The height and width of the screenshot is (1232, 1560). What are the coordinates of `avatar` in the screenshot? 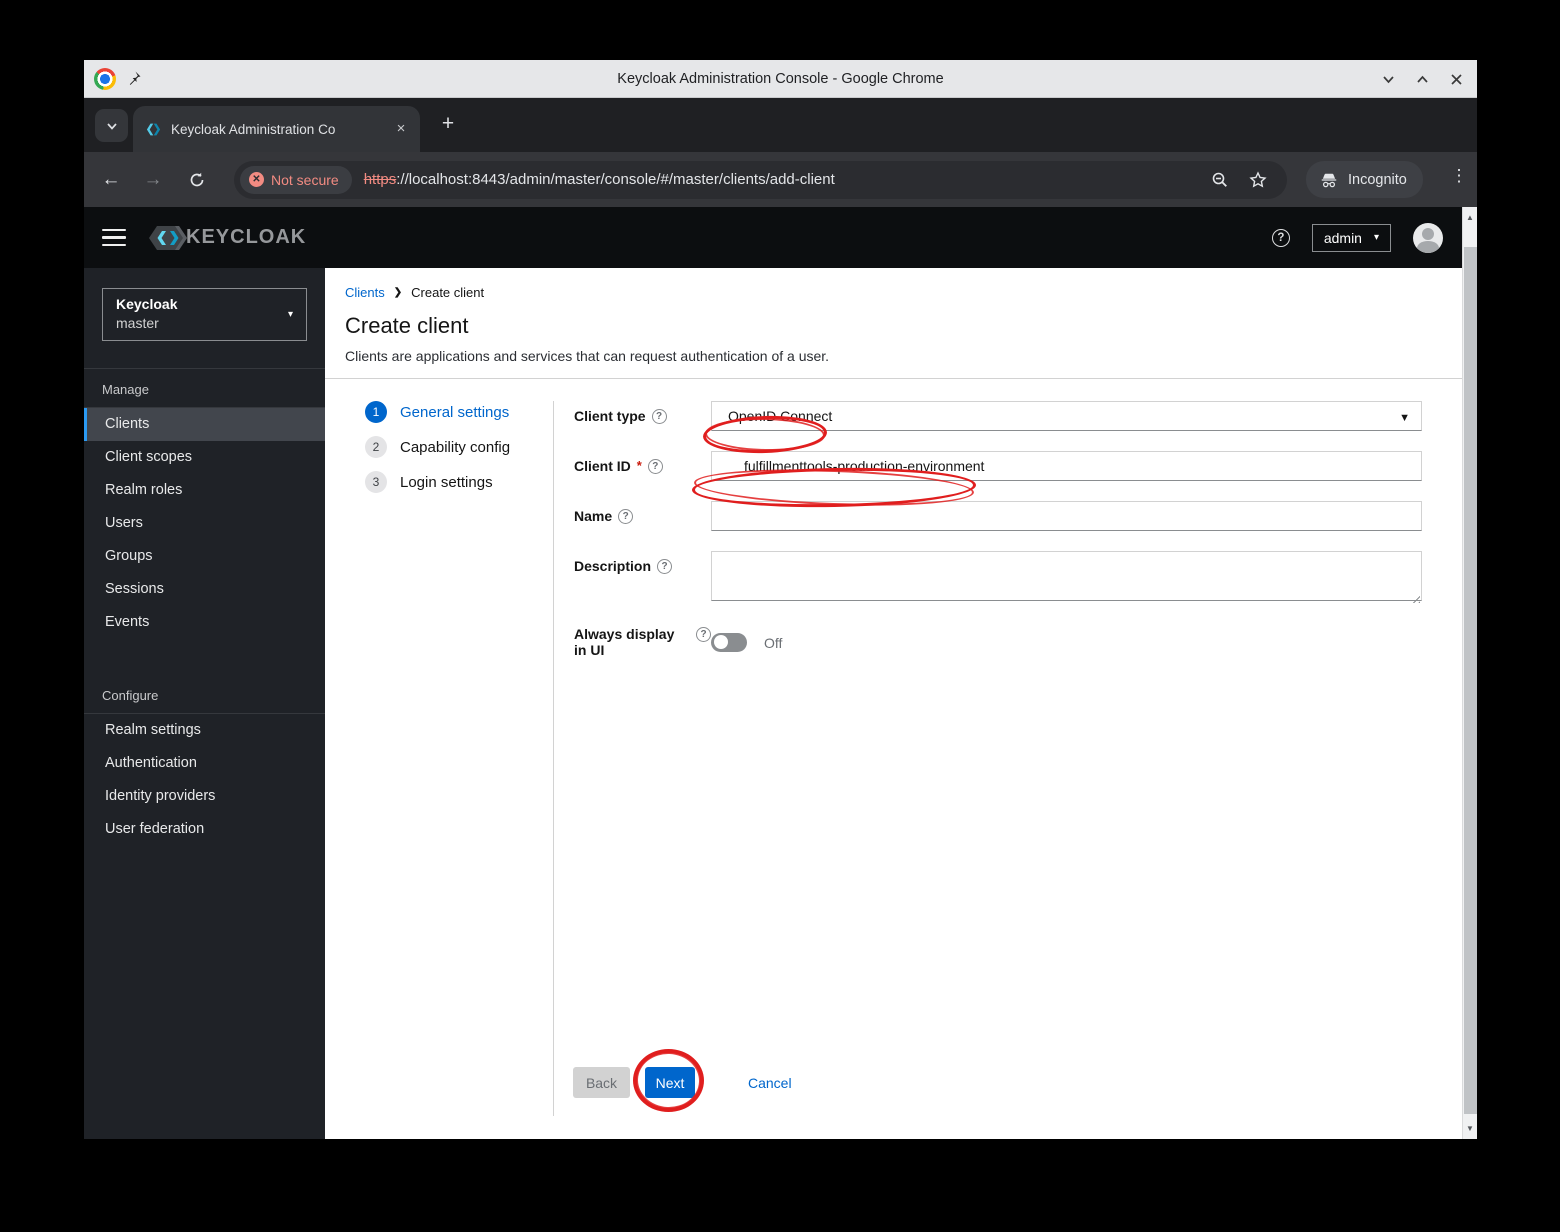 It's located at (1428, 237).